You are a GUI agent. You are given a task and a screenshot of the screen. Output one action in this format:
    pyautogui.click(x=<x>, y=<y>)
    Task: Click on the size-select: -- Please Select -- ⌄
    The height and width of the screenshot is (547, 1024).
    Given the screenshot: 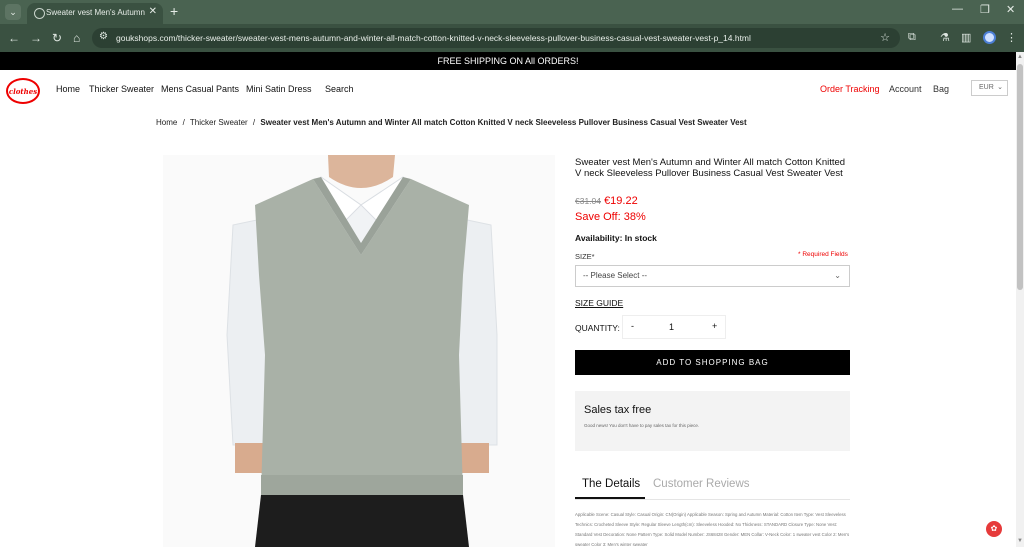 What is the action you would take?
    pyautogui.click(x=712, y=276)
    